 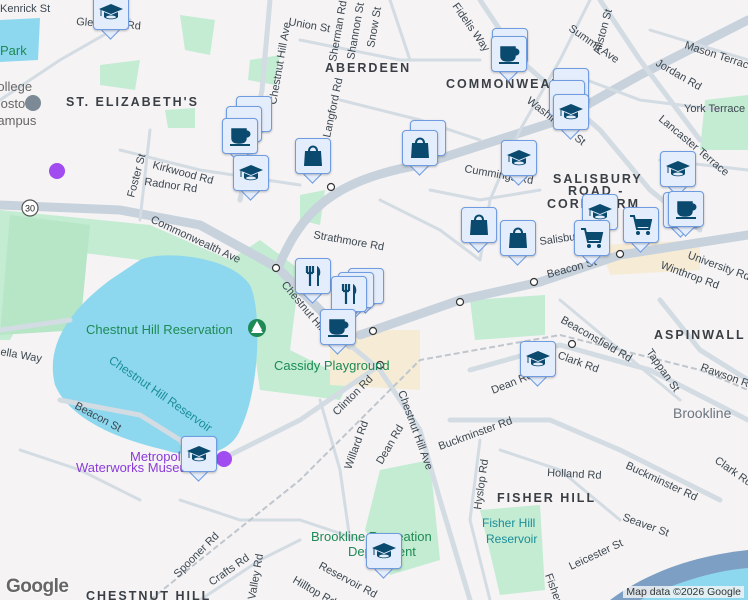 I want to click on park-label-cassidy: Cassidy Playground, so click(x=332, y=365).